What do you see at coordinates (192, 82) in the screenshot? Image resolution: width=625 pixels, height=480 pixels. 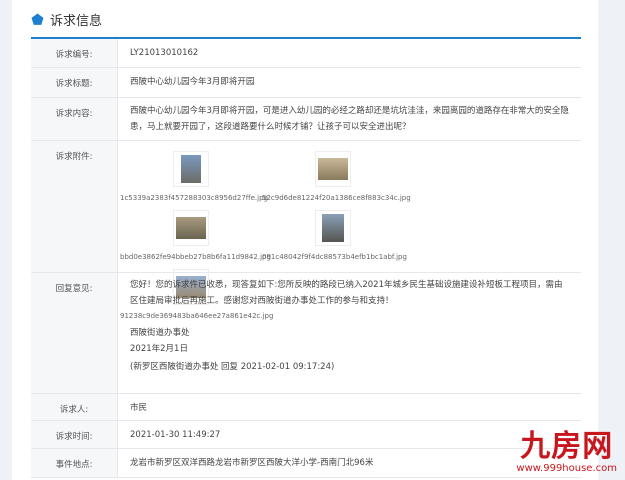 I see `value: 西陂中心幼儿园今年3月即将开园` at bounding box center [192, 82].